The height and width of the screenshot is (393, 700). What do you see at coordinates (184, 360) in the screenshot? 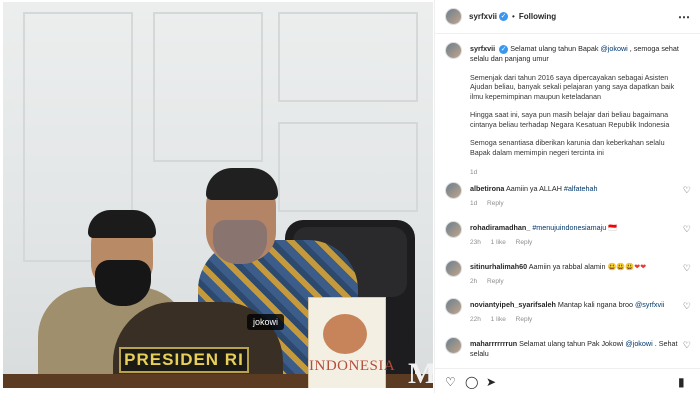
I see `nameplate: PRESIDEN RI` at bounding box center [184, 360].